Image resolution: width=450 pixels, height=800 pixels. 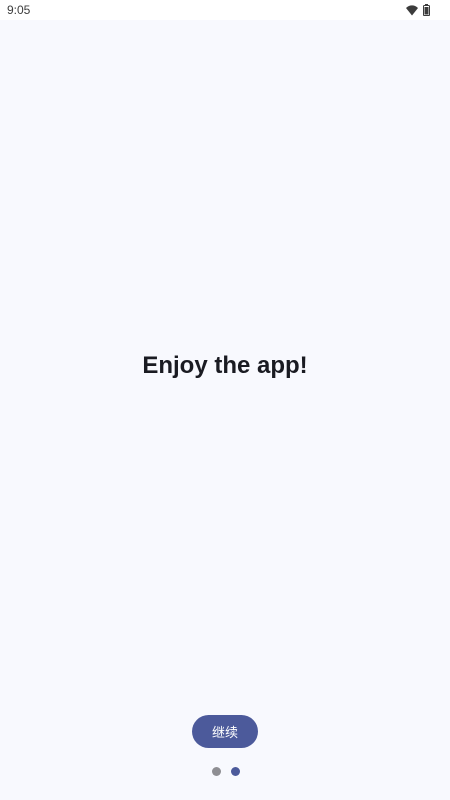 What do you see at coordinates (226, 771) in the screenshot?
I see `page-indicator` at bounding box center [226, 771].